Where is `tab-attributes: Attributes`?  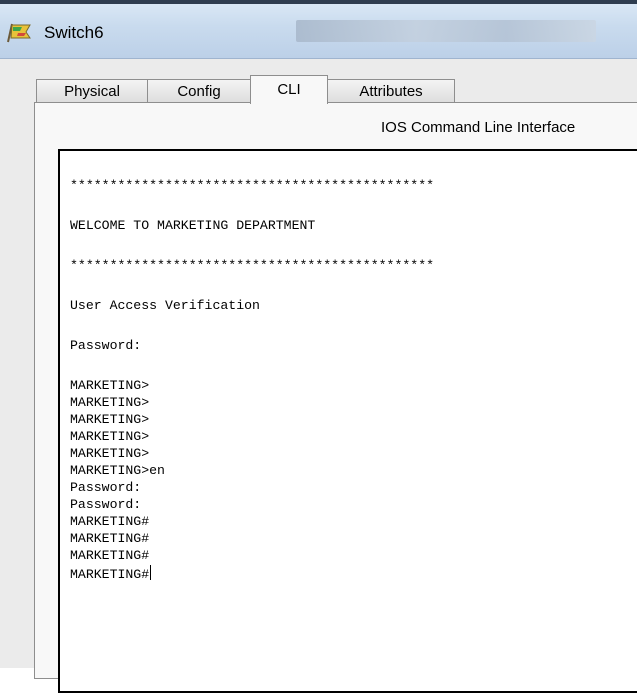
tab-attributes: Attributes is located at coordinates (391, 91).